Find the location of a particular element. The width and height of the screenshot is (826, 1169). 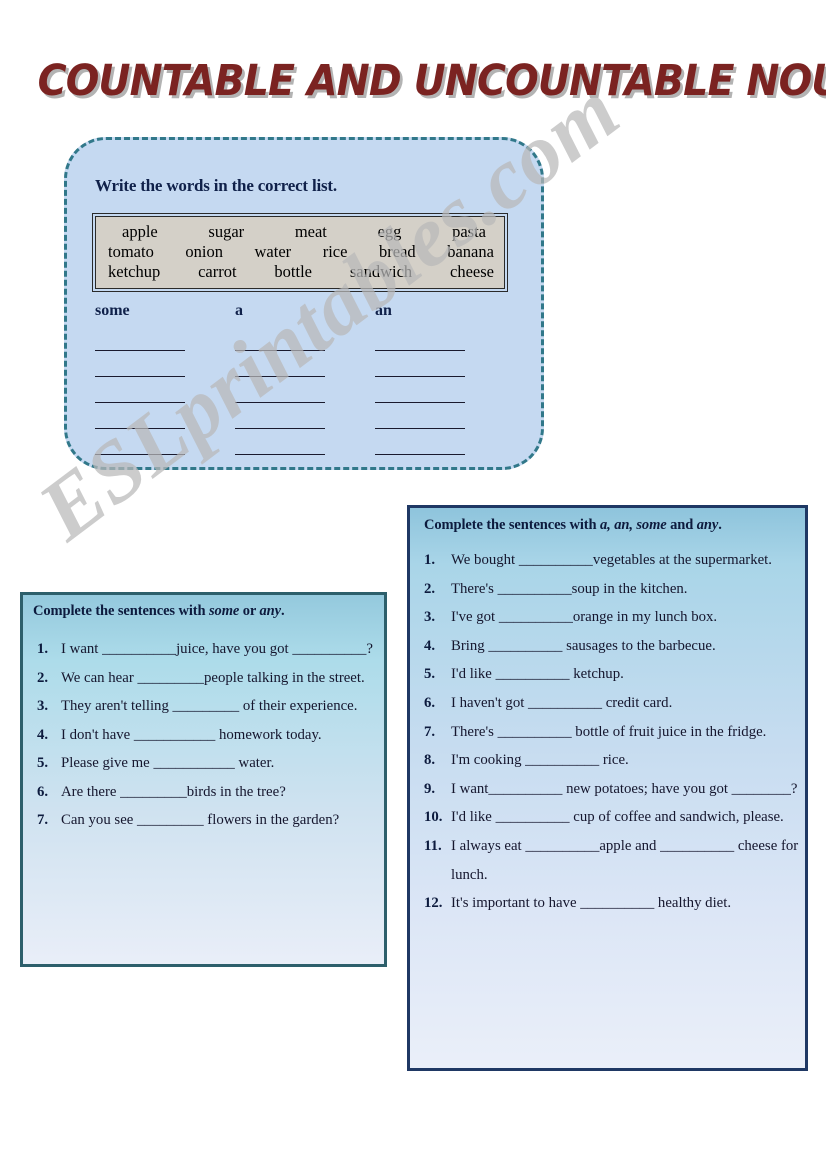

instruction-mid: and is located at coordinates (681, 525).